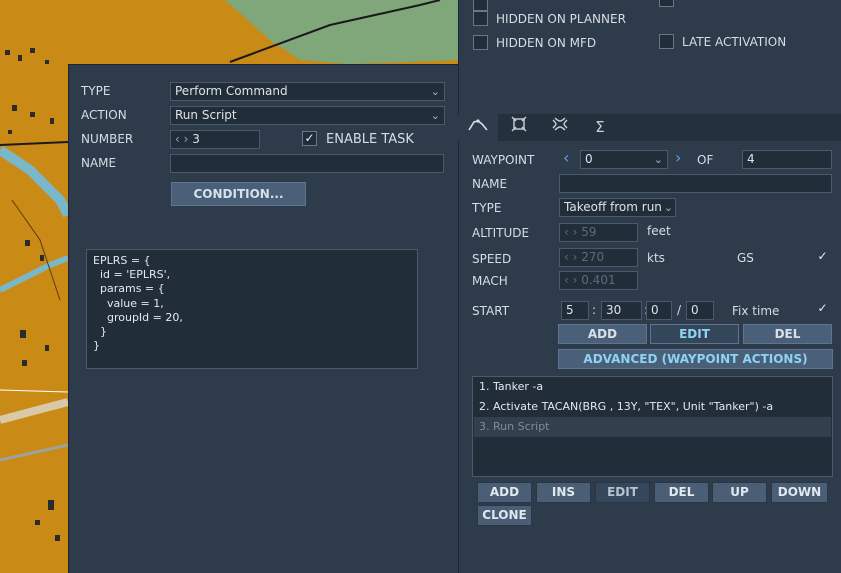 The image size is (841, 573). What do you see at coordinates (756, 311) in the screenshot?
I see `fix-time-label: Fix time` at bounding box center [756, 311].